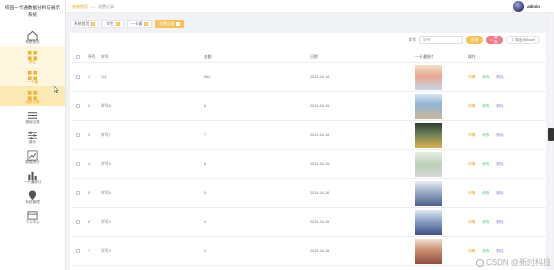 The height and width of the screenshot is (270, 554). What do you see at coordinates (56, 89) in the screenshot?
I see `mouse-cursor-icon` at bounding box center [56, 89].